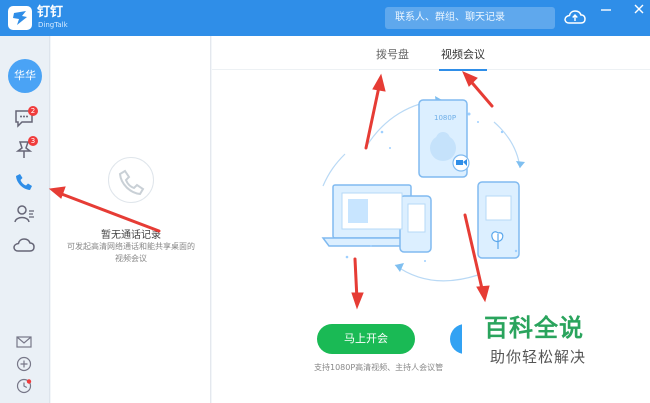 The width and height of the screenshot is (650, 403). Describe the element at coordinates (606, 9) in the screenshot. I see `minimize-icon` at that location.